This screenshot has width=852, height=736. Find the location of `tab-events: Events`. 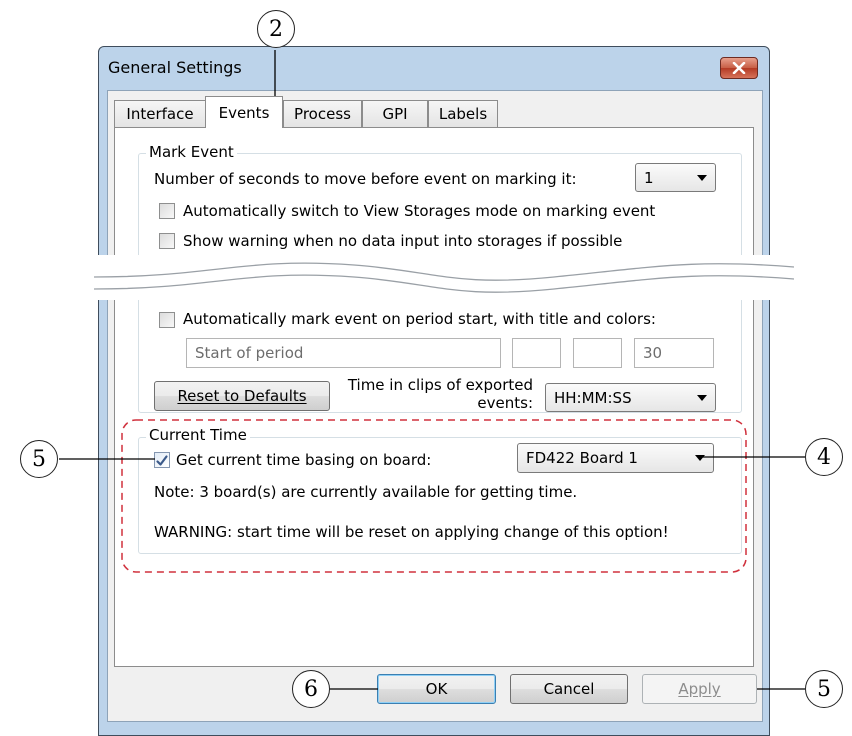

tab-events: Events is located at coordinates (244, 112).